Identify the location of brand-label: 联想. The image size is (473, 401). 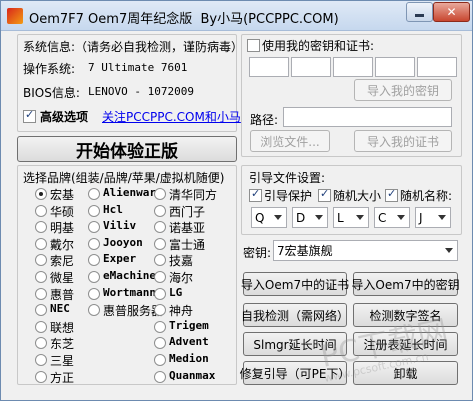
(62, 327).